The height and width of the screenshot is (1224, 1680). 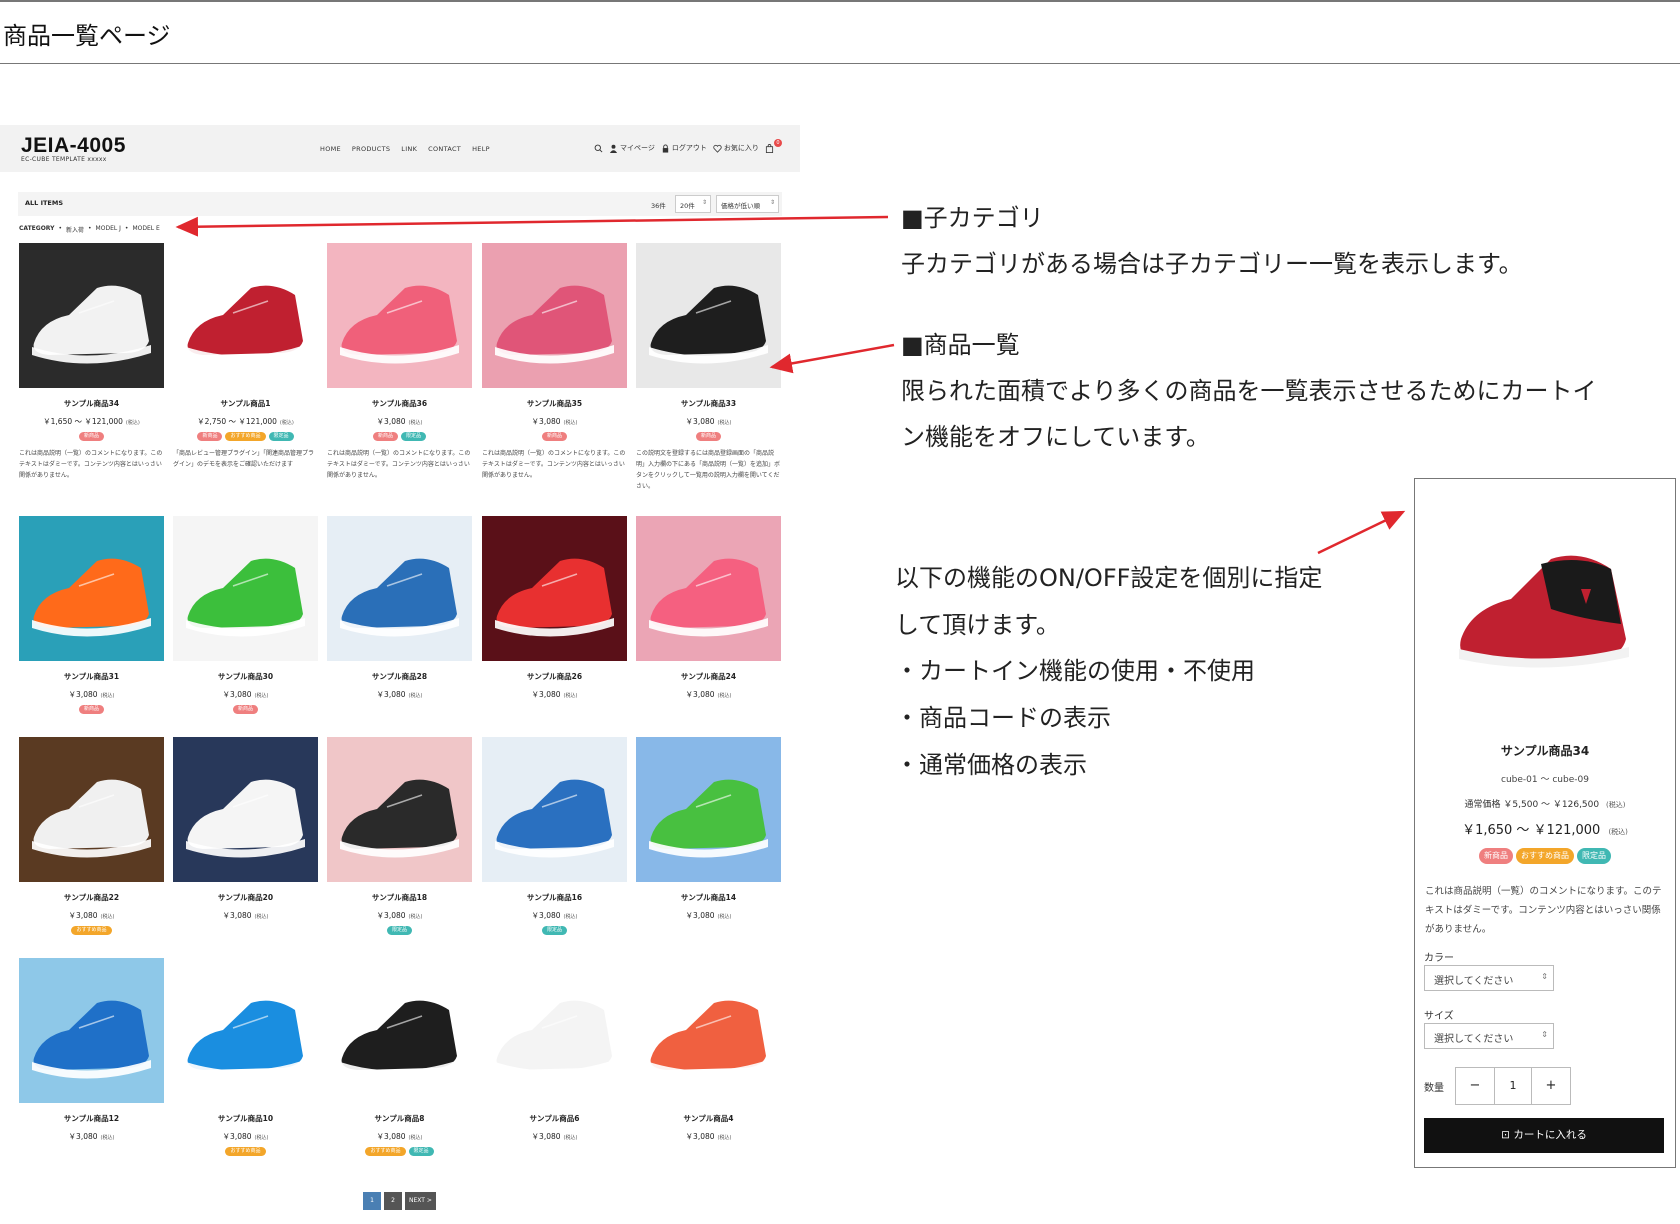 What do you see at coordinates (145, 229) in the screenshot?
I see `breadcrumb-item: MODEL E` at bounding box center [145, 229].